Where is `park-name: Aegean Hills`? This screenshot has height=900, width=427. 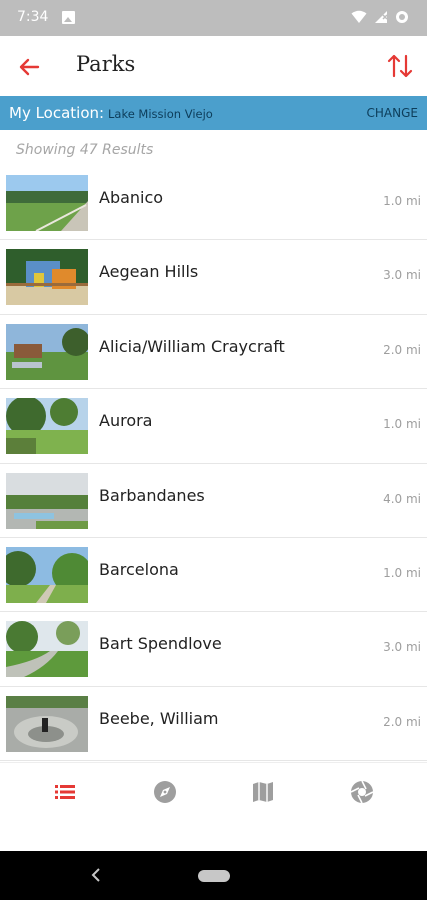 park-name: Aegean Hills is located at coordinates (149, 272).